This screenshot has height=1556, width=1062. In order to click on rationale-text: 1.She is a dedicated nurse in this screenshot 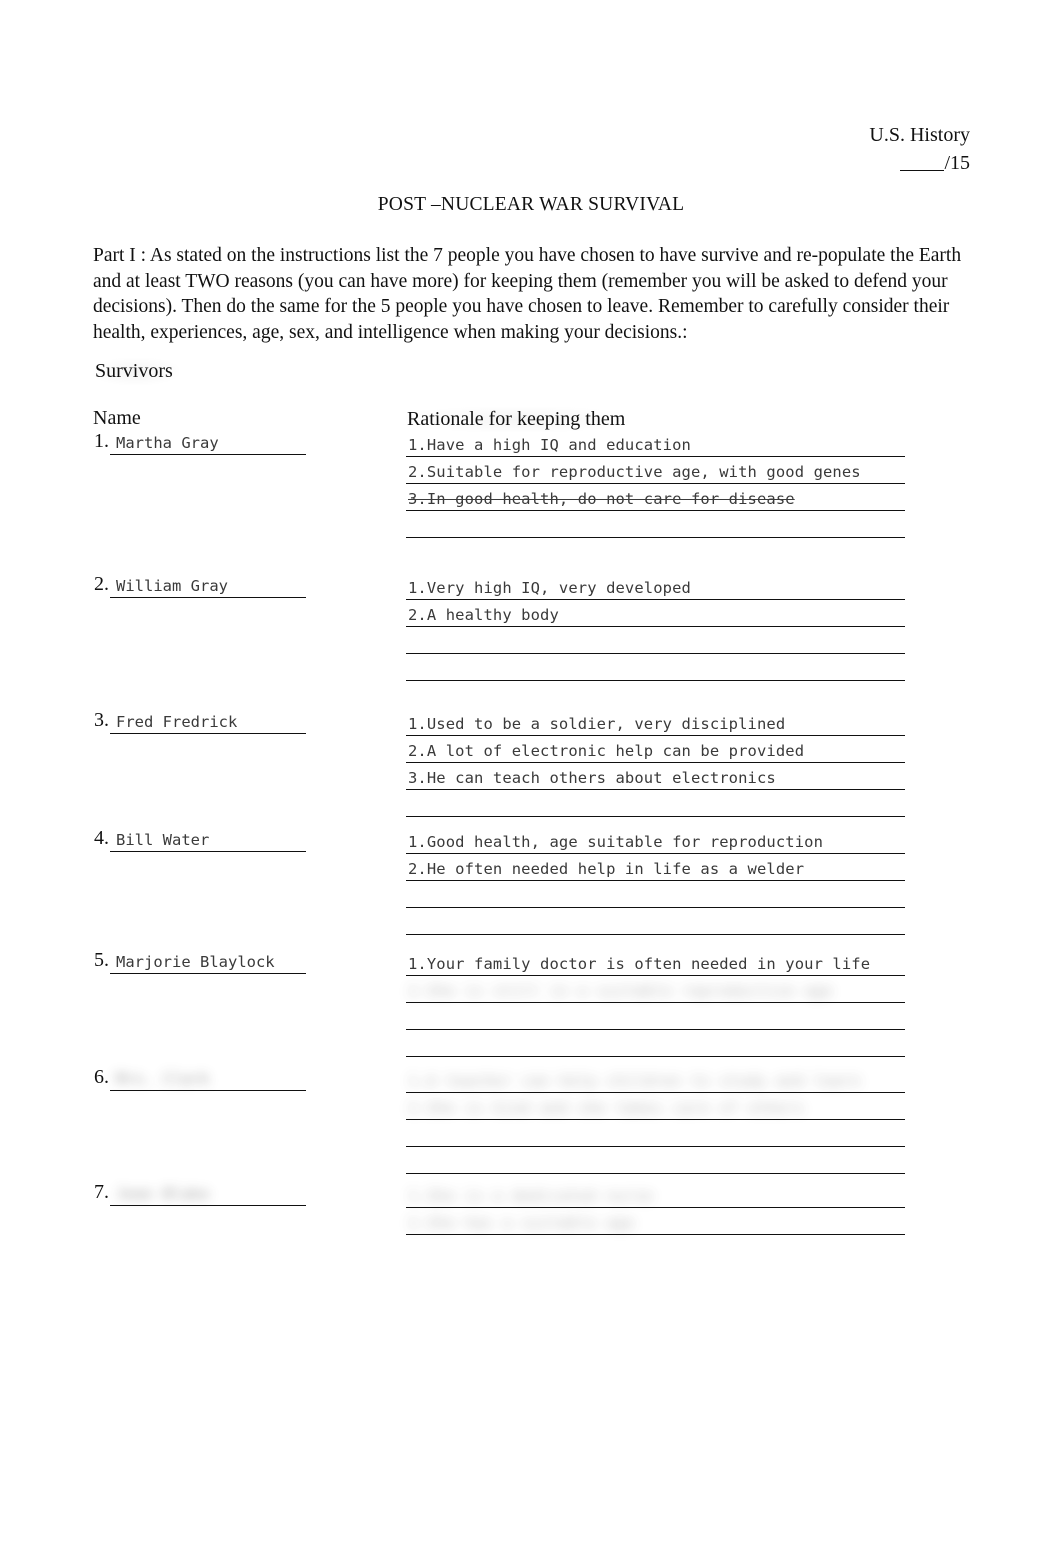, I will do `click(531, 1196)`.